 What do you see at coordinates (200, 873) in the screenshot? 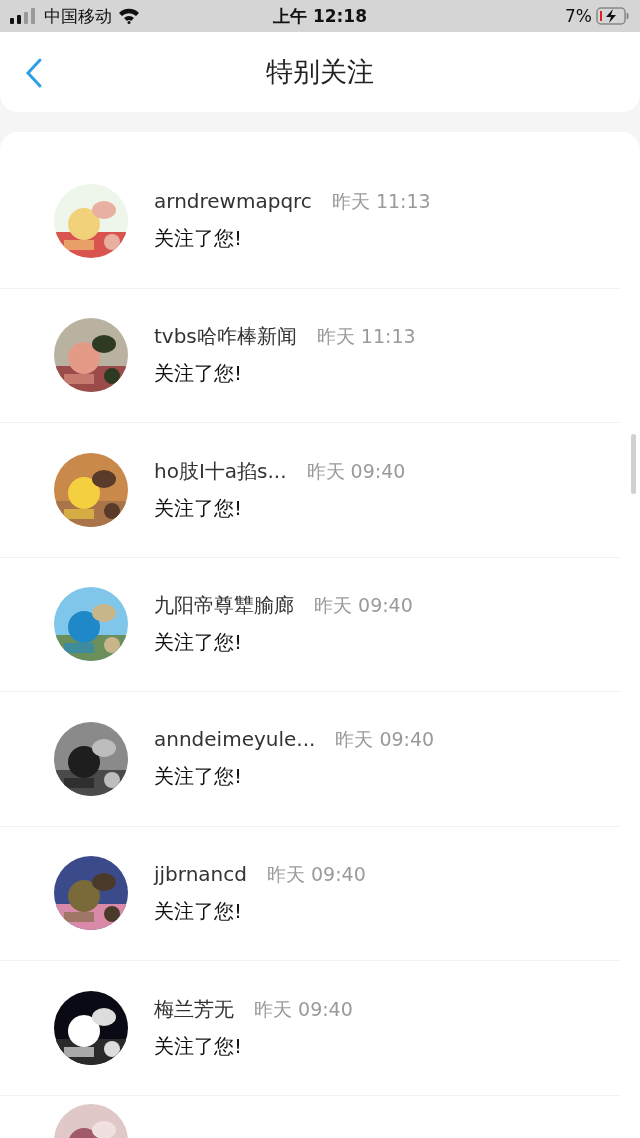
I see `user-name: jjbrnancd` at bounding box center [200, 873].